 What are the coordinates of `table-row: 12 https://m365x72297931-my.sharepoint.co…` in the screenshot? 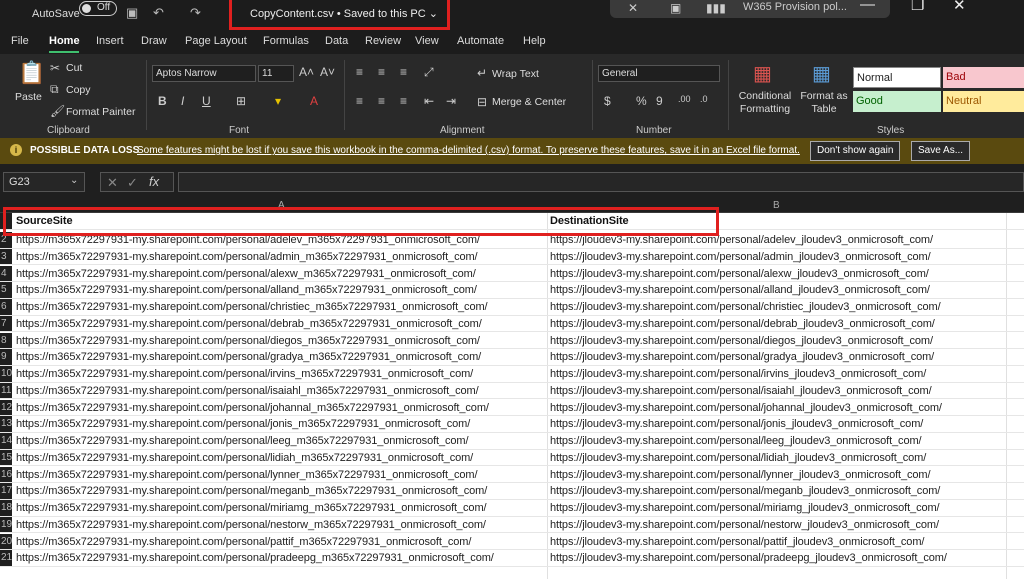 It's located at (512, 408).